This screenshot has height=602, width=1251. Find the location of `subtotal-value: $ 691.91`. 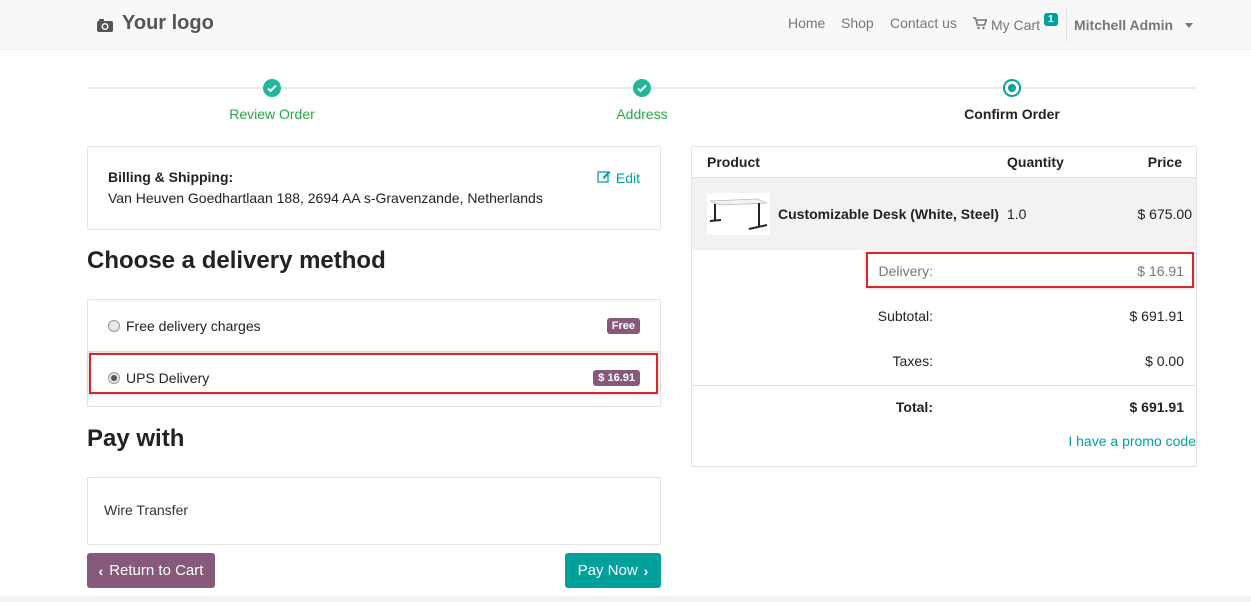

subtotal-value: $ 691.91 is located at coordinates (1157, 316).